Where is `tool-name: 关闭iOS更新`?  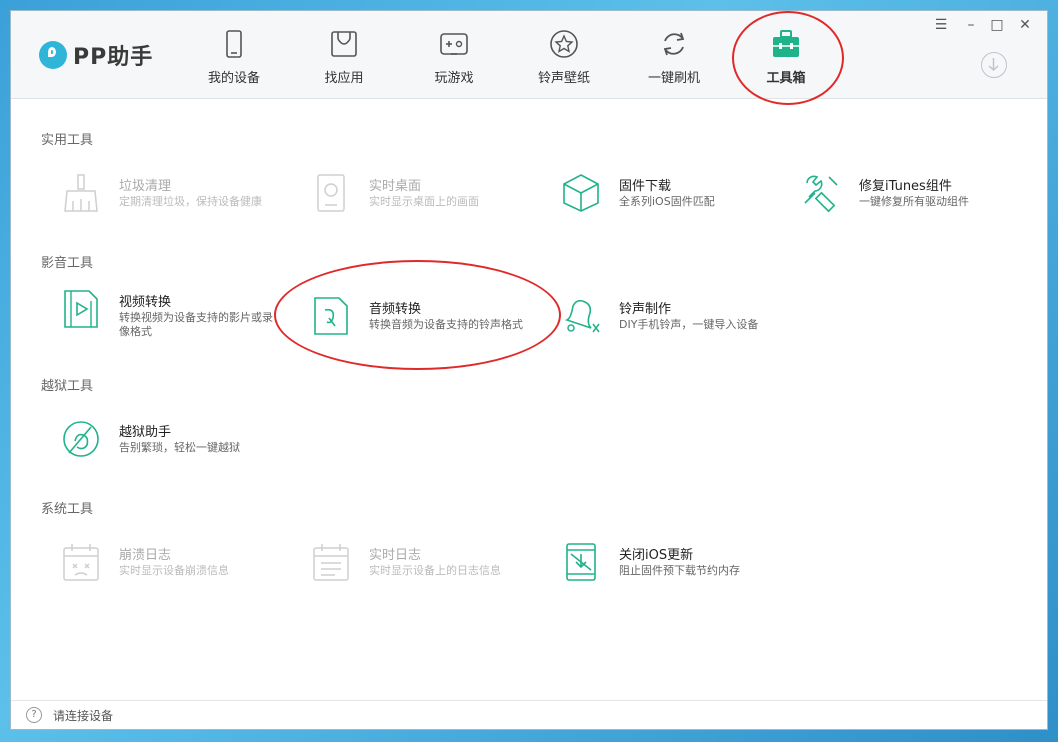
tool-name: 关闭iOS更新 is located at coordinates (656, 553).